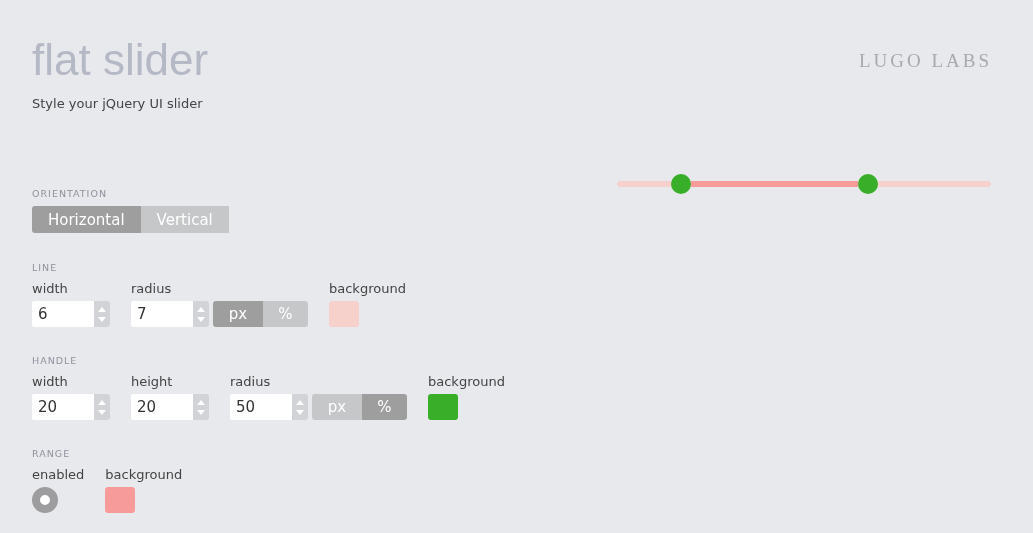  What do you see at coordinates (55, 360) in the screenshot?
I see `section-label: HANDLE` at bounding box center [55, 360].